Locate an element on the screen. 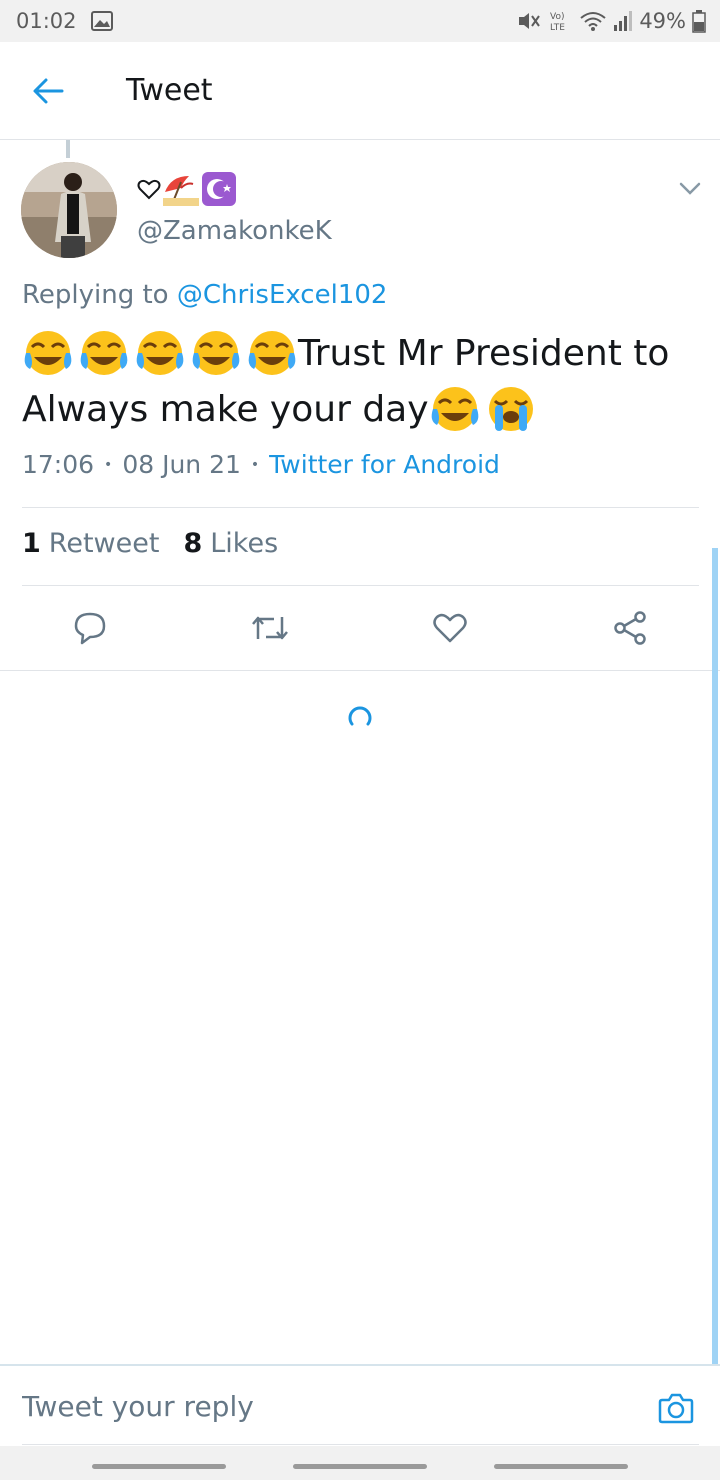 The height and width of the screenshot is (1480, 720). loudly-crying-face-icon is located at coordinates (510, 409).